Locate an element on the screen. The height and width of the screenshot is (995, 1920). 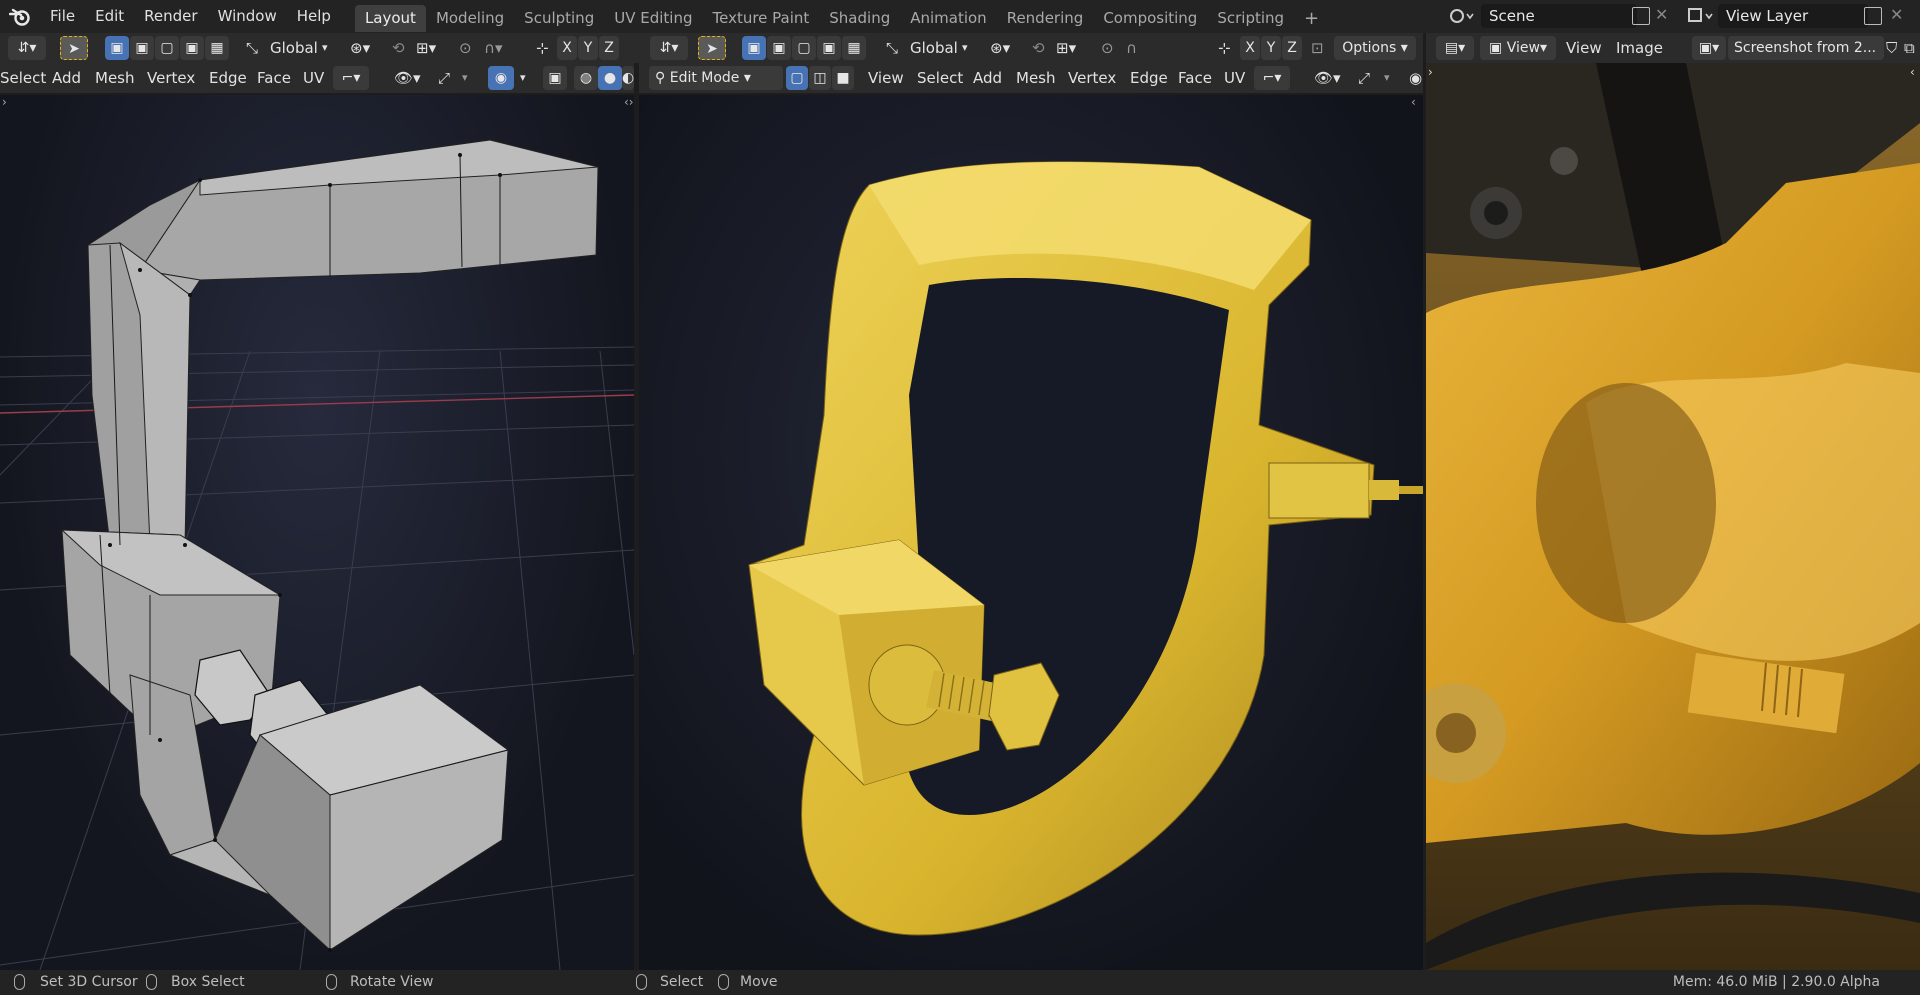
menu-image: Image is located at coordinates (1639, 48).